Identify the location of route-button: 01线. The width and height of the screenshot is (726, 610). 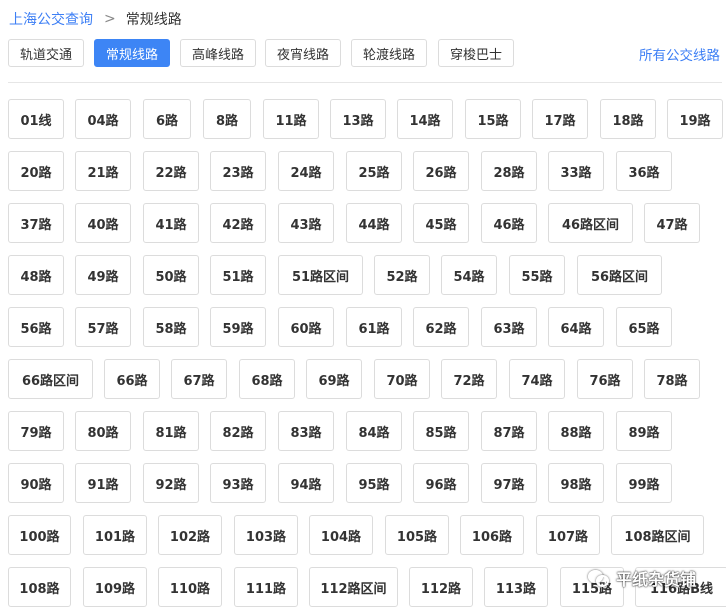
(36, 119).